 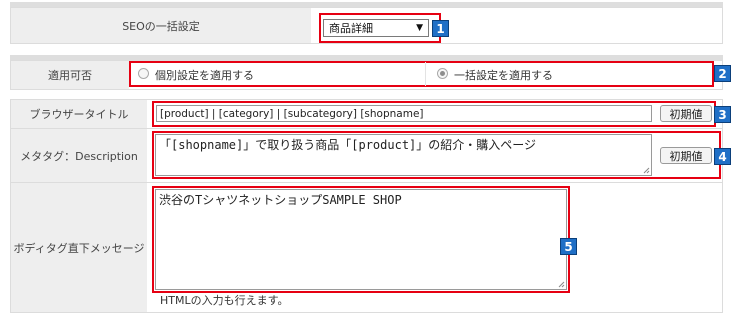 What do you see at coordinates (351, 28) in the screenshot?
I see `seo-select-value: 商品詳細` at bounding box center [351, 28].